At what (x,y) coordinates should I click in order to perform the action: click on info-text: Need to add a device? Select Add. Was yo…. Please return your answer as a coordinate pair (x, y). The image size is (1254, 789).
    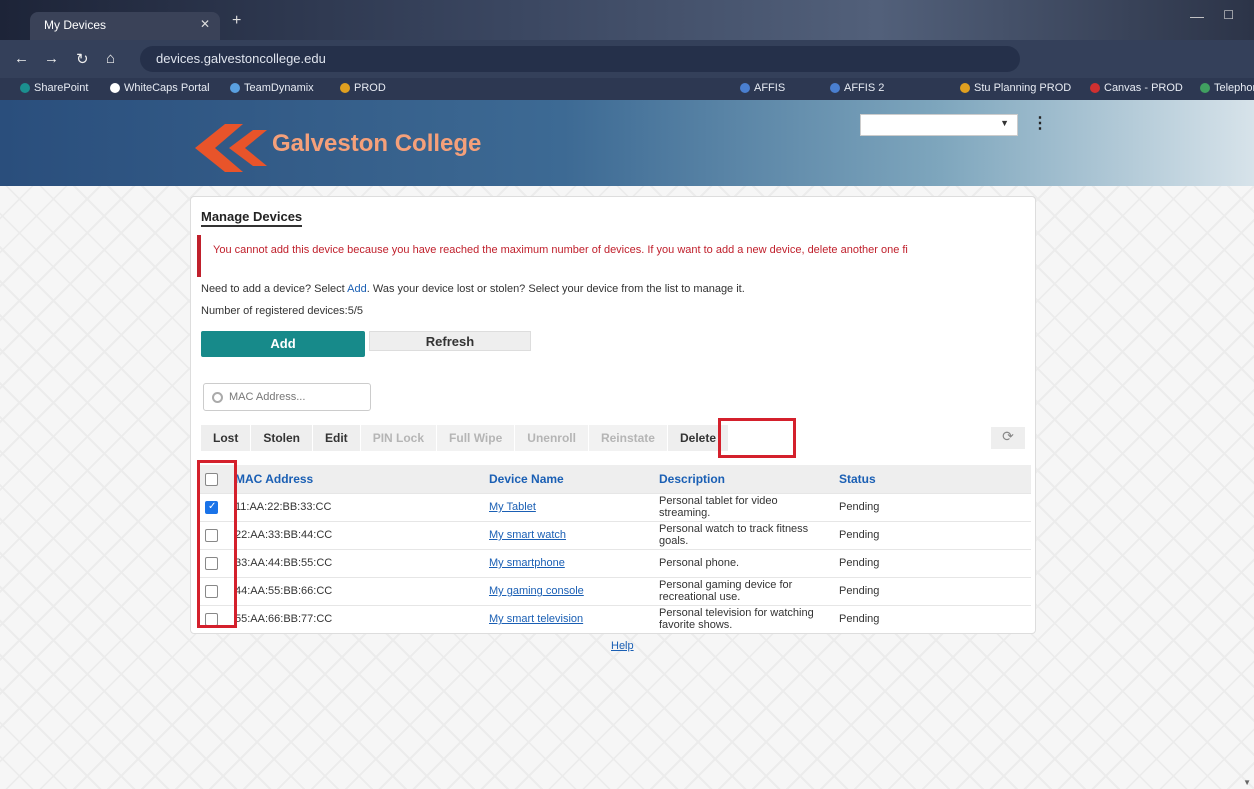
    Looking at the image, I should click on (473, 289).